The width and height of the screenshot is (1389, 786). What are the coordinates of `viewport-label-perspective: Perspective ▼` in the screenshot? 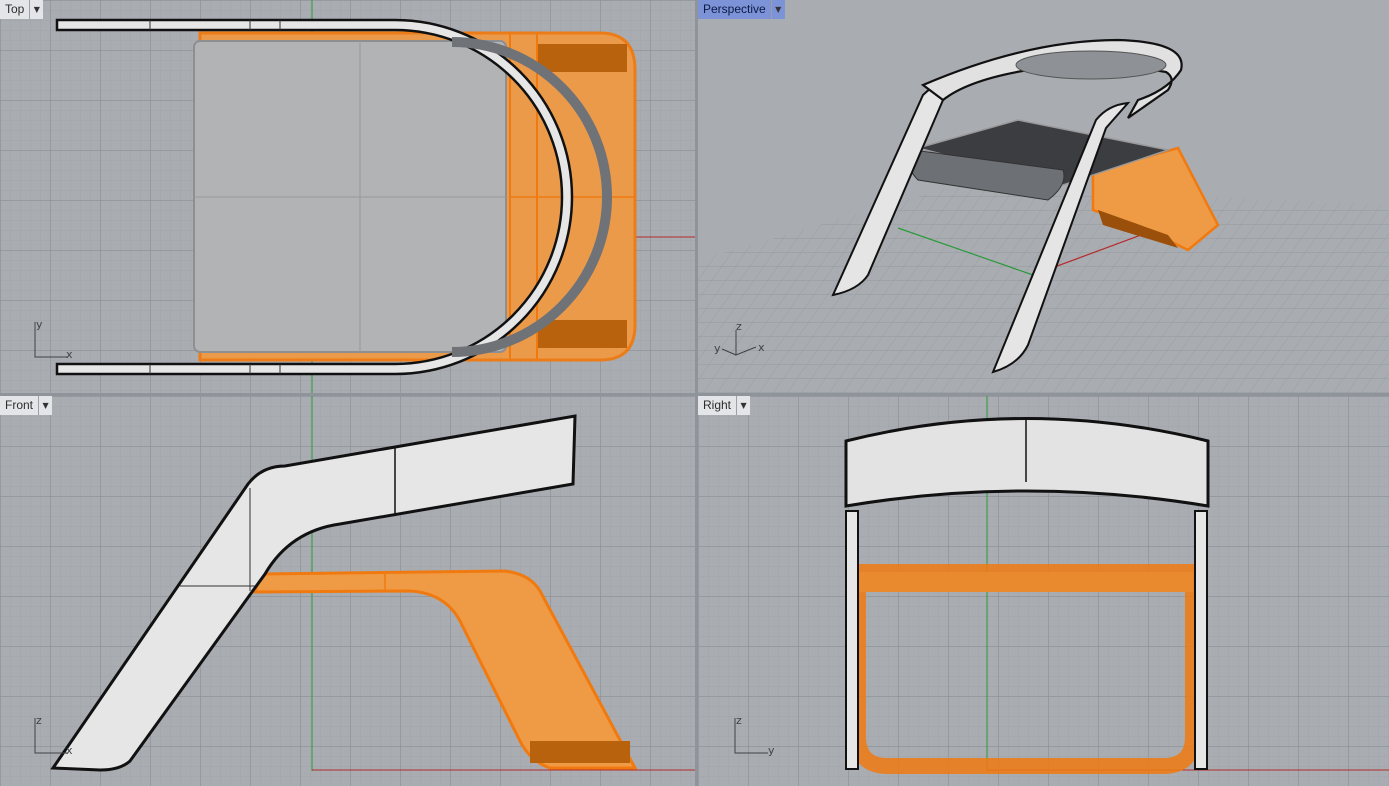 It's located at (741, 9).